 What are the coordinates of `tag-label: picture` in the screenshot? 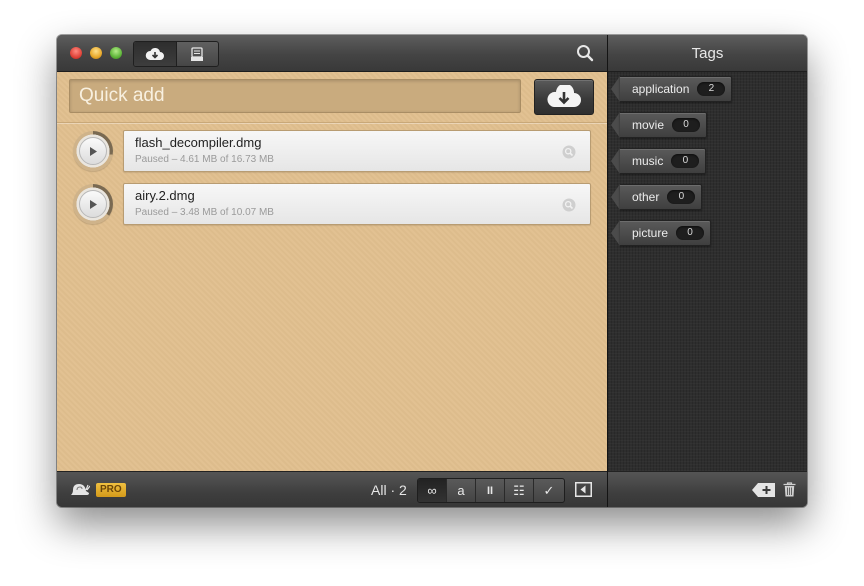 It's located at (650, 233).